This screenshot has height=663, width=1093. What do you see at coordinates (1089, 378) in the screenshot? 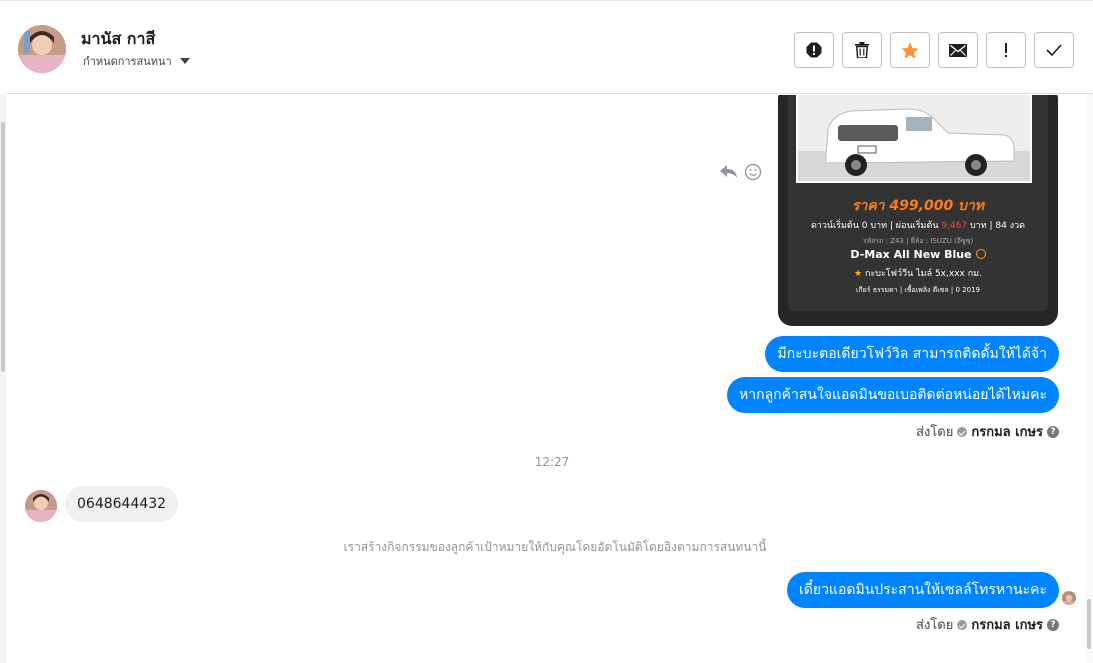
I see `right-scrollbar` at bounding box center [1089, 378].